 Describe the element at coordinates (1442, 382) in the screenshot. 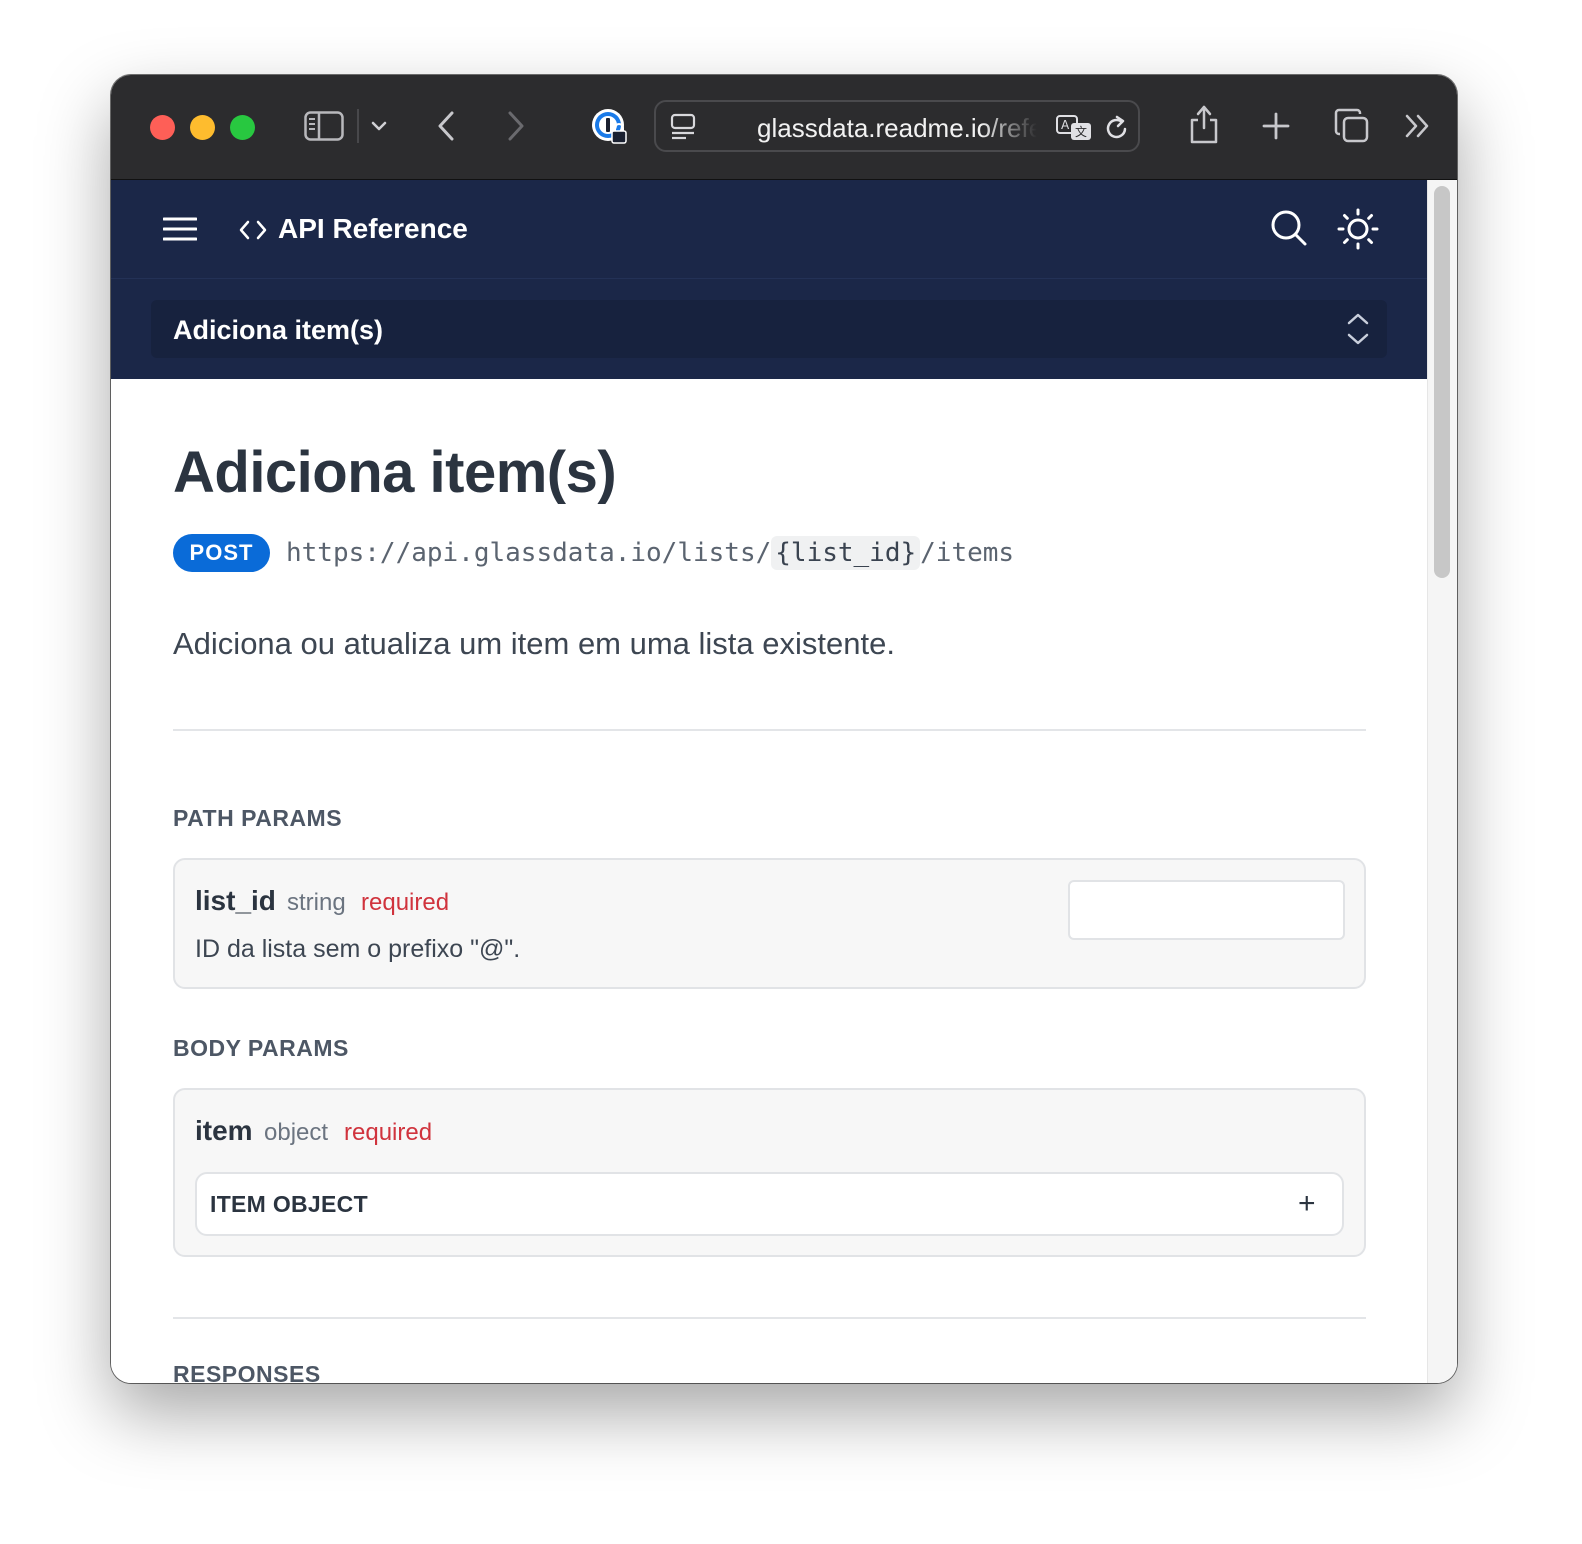

I see `scrollbar-thumb` at that location.